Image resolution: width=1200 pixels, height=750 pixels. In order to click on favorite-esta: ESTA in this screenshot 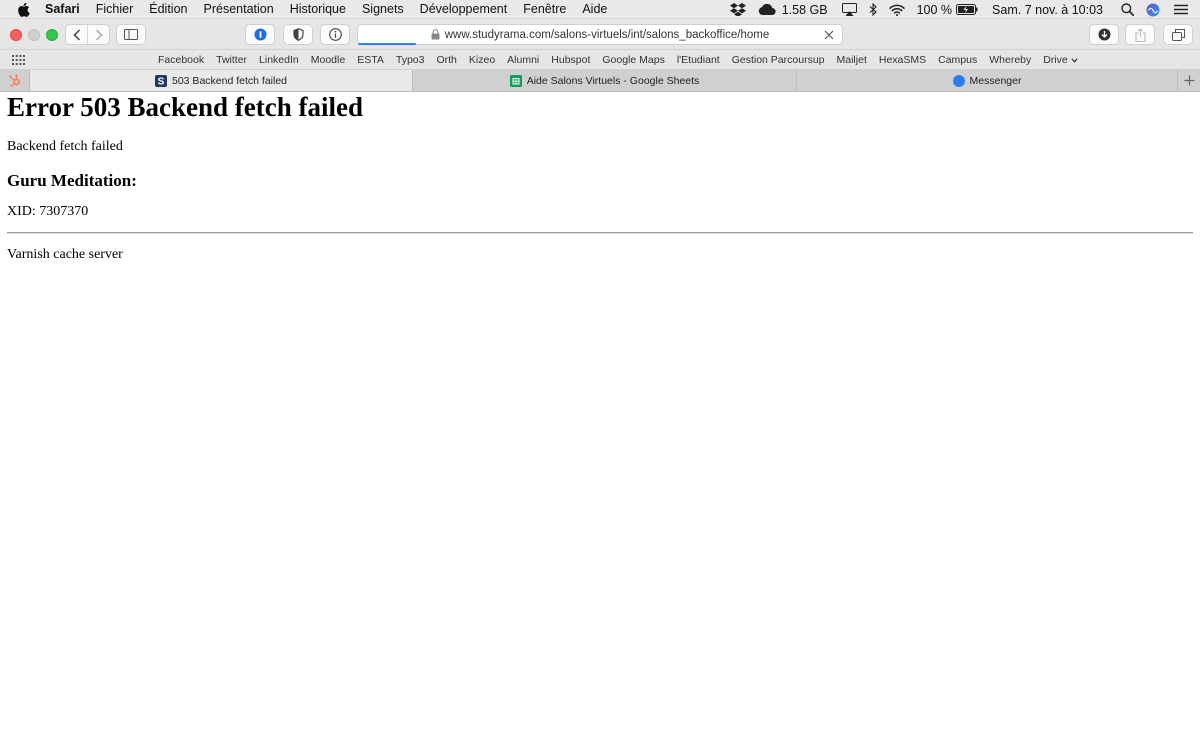, I will do `click(370, 60)`.